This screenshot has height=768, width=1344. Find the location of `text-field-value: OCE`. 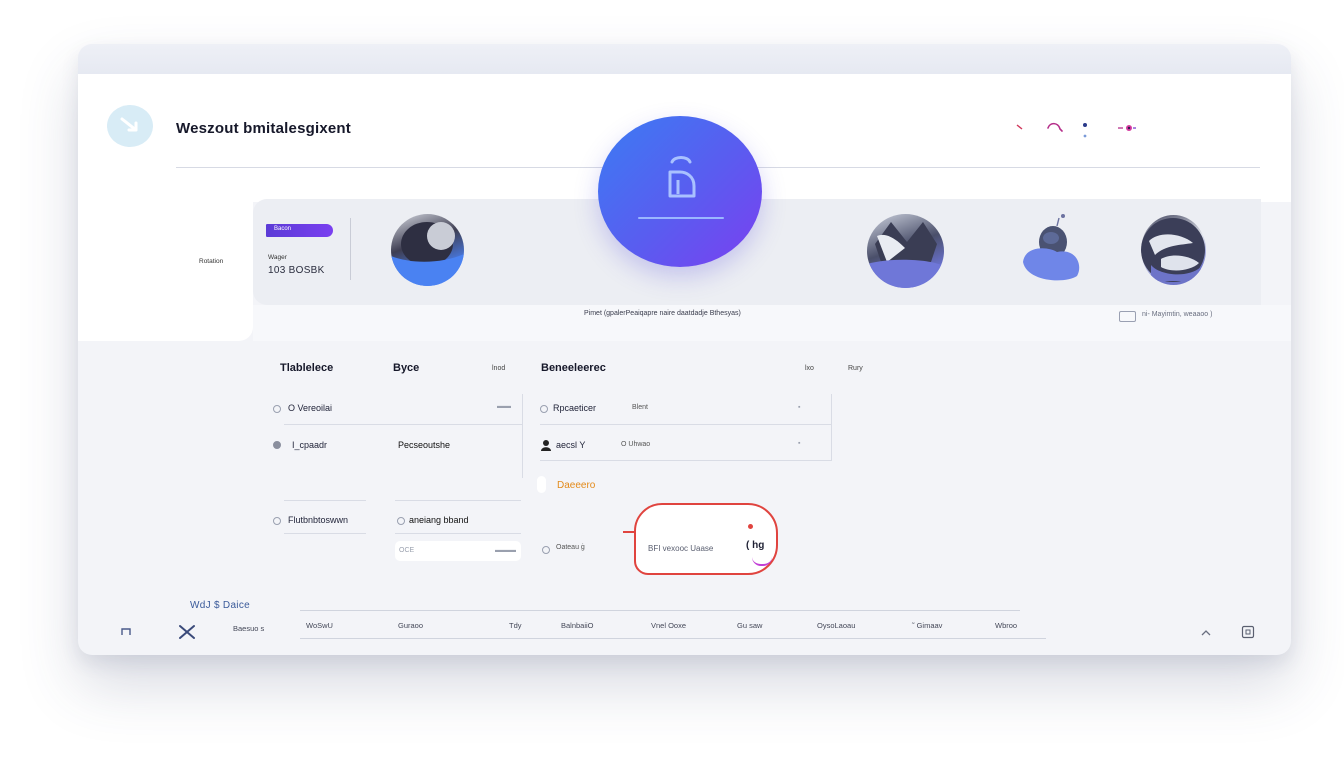

text-field-value: OCE is located at coordinates (407, 550).